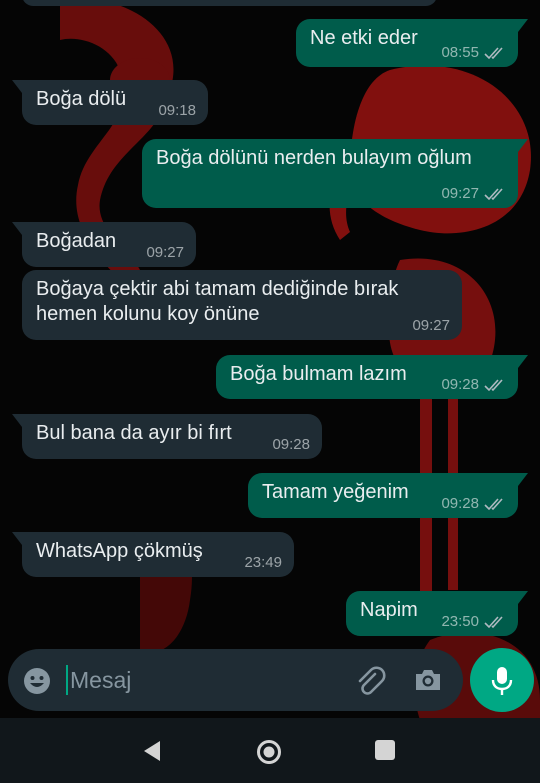  What do you see at coordinates (37, 683) in the screenshot?
I see `emoji-icon` at bounding box center [37, 683].